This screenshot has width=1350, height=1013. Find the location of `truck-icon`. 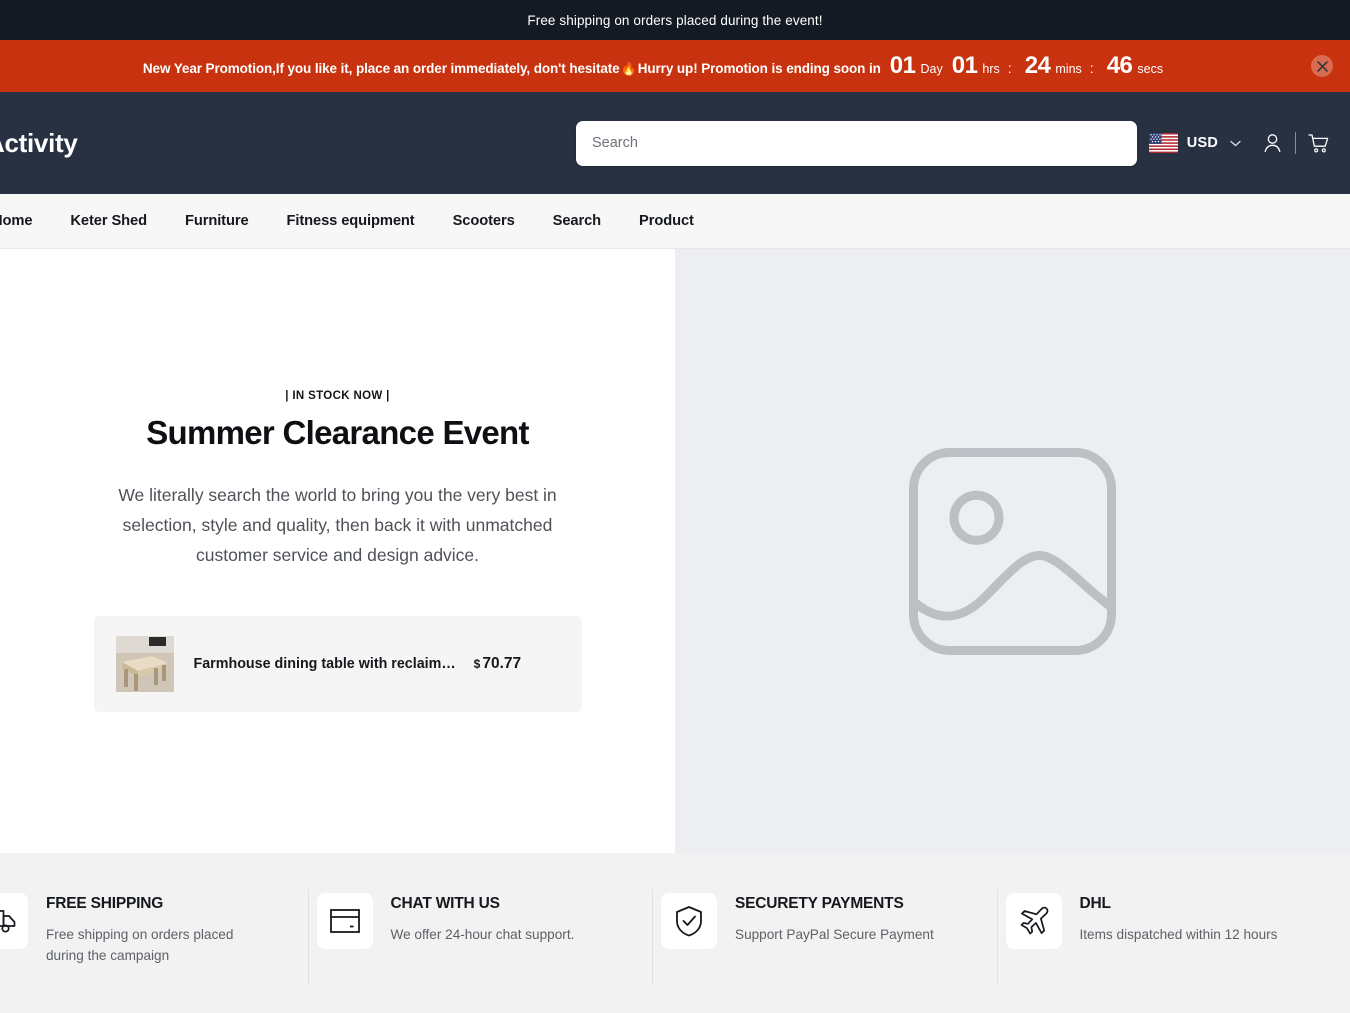

truck-icon is located at coordinates (14, 921).